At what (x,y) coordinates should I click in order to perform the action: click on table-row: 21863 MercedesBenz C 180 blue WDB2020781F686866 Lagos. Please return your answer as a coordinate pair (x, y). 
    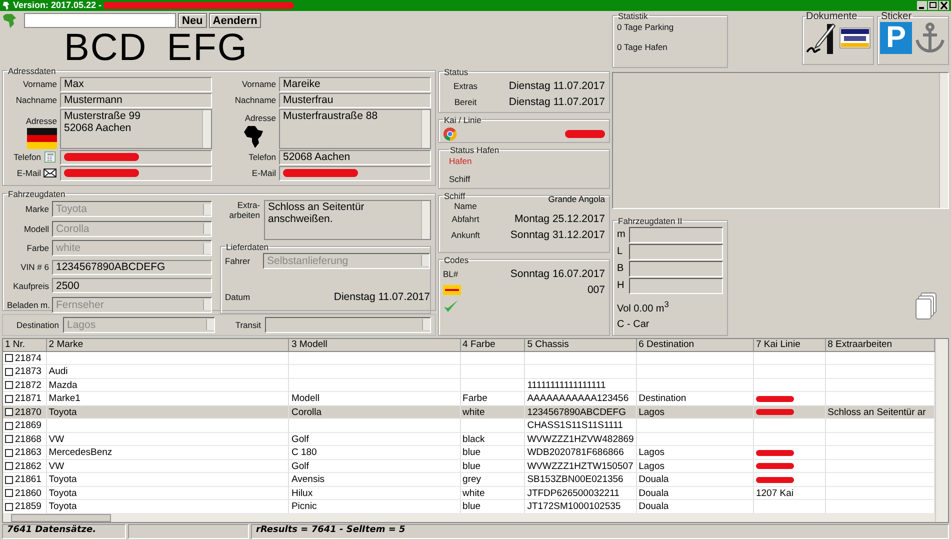
    Looking at the image, I should click on (469, 453).